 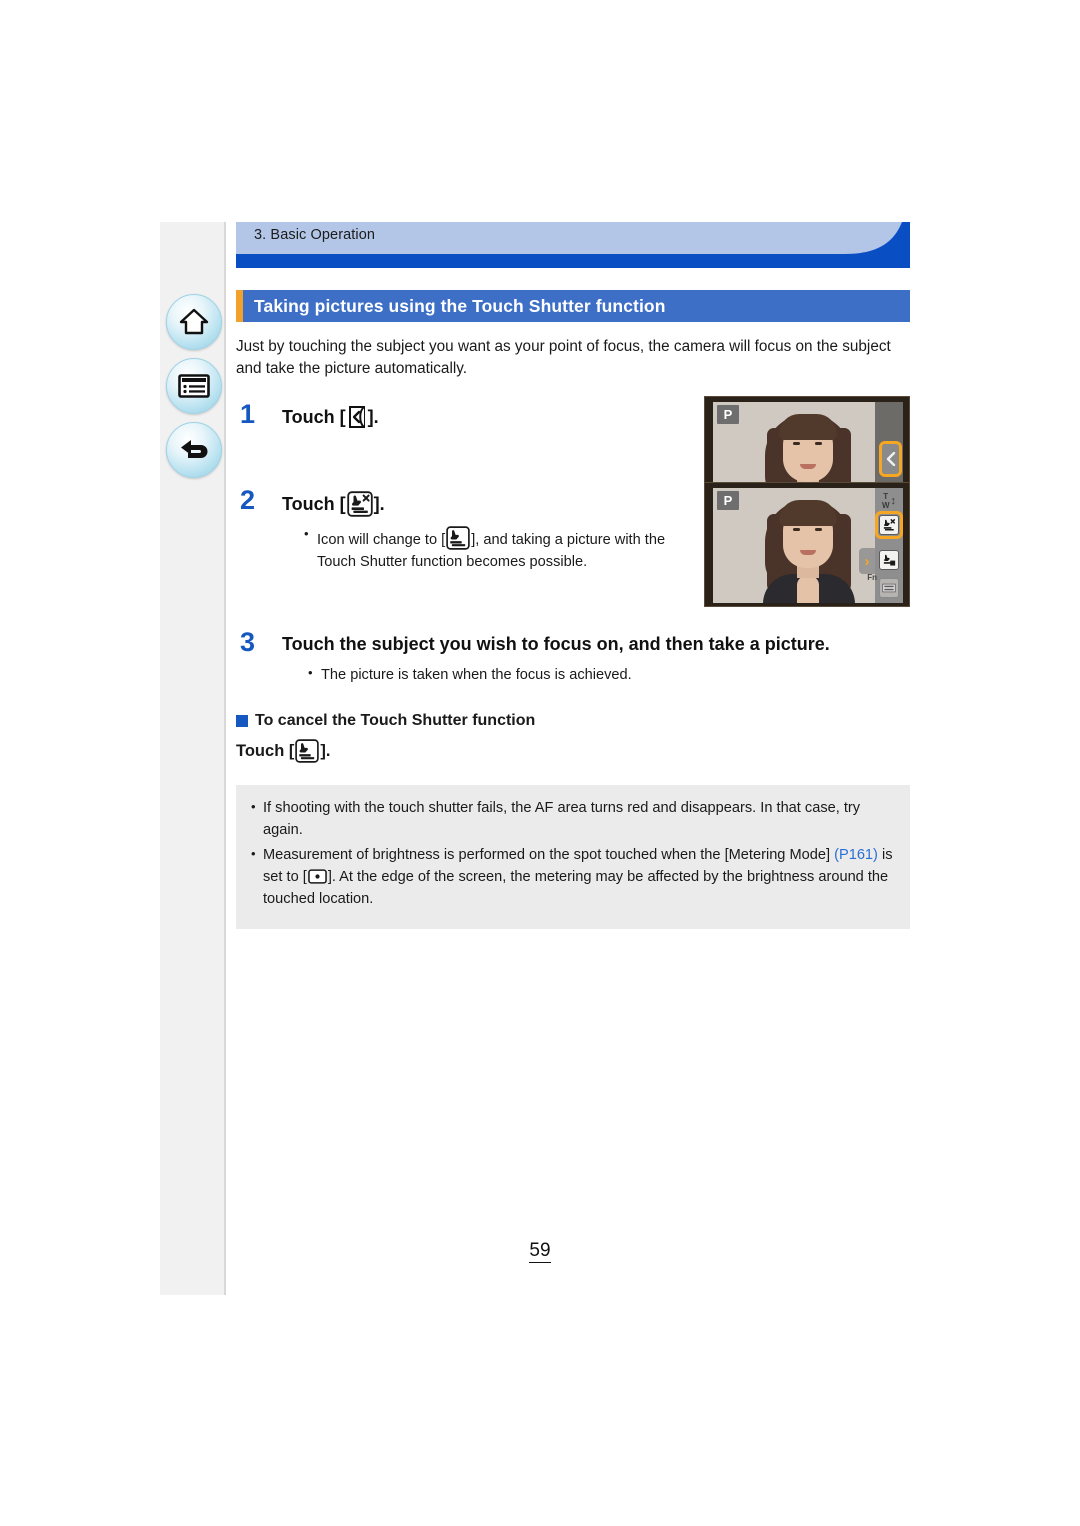 I want to click on cancel-touch-suffix: ]., so click(x=325, y=750).